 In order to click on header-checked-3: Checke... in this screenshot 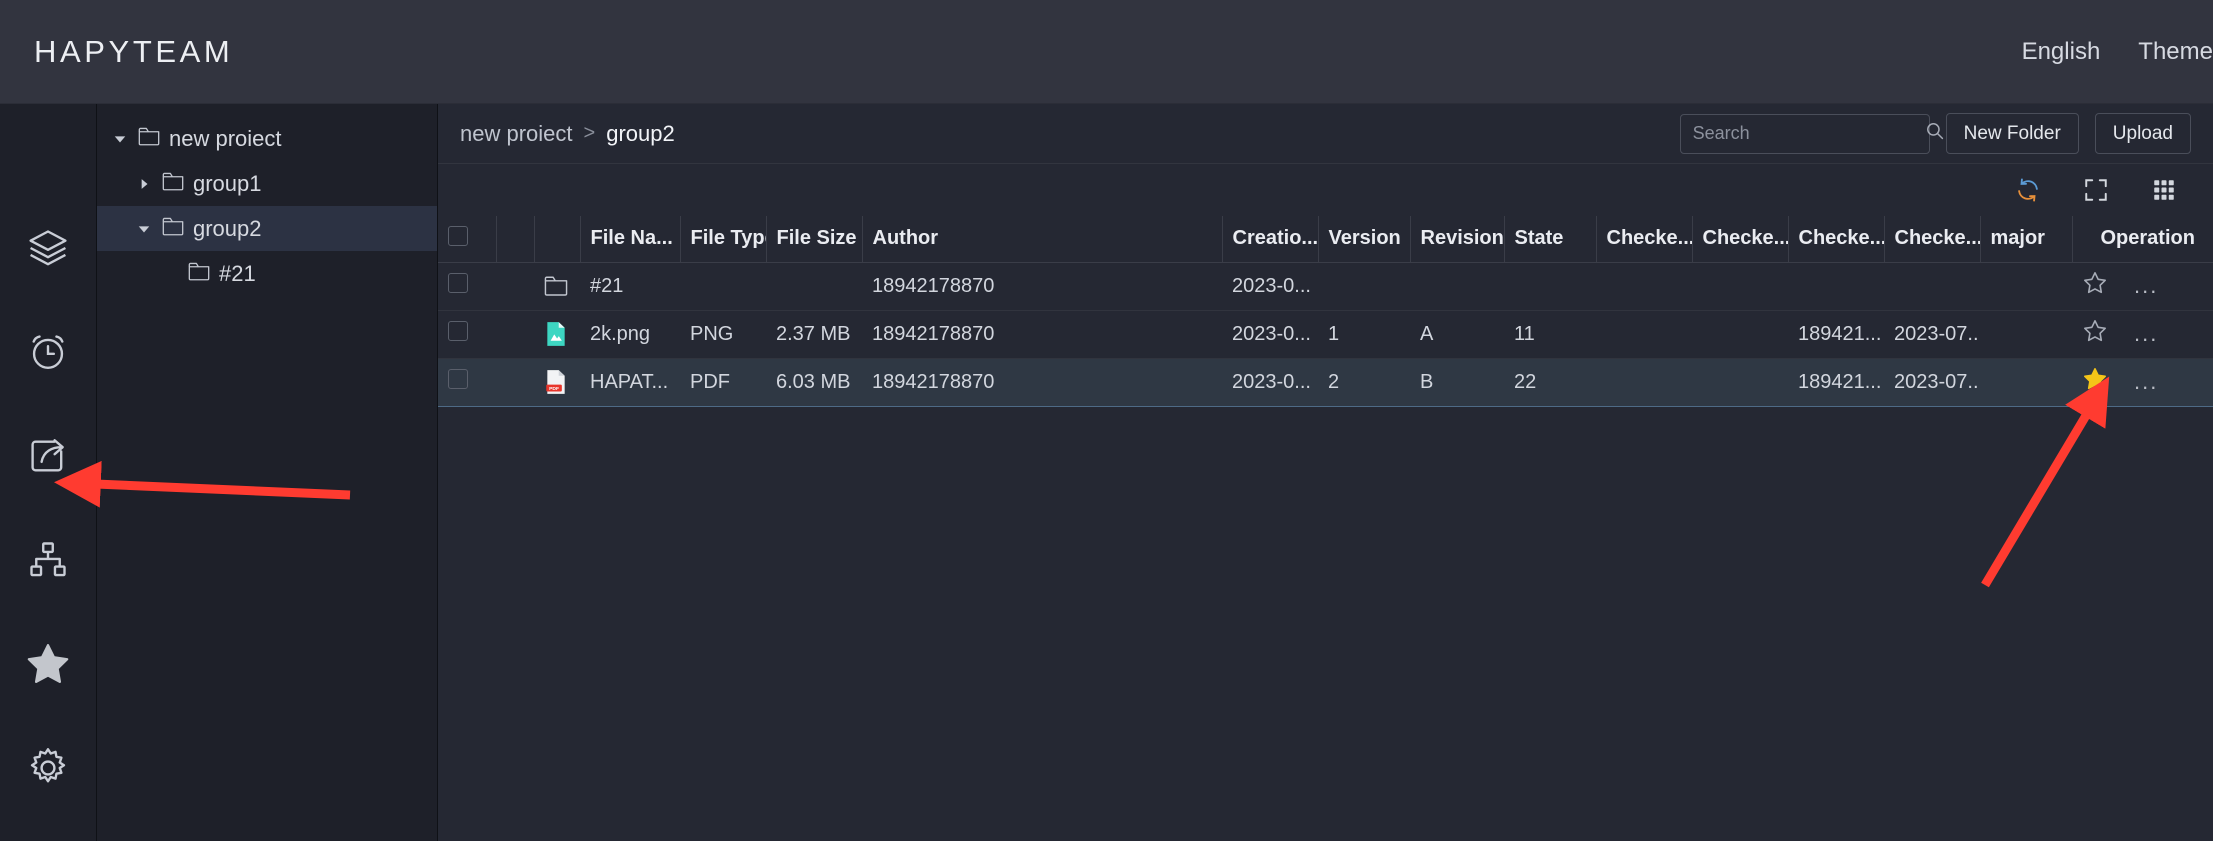, I will do `click(1836, 239)`.